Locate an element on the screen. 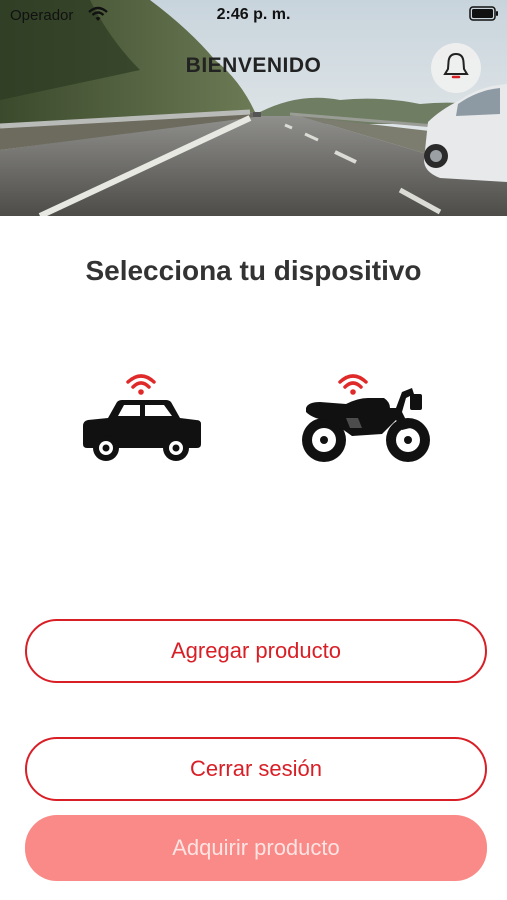 Image resolution: width=507 pixels, height=900 pixels. clock: 2:46 p. m. is located at coordinates (253, 14).